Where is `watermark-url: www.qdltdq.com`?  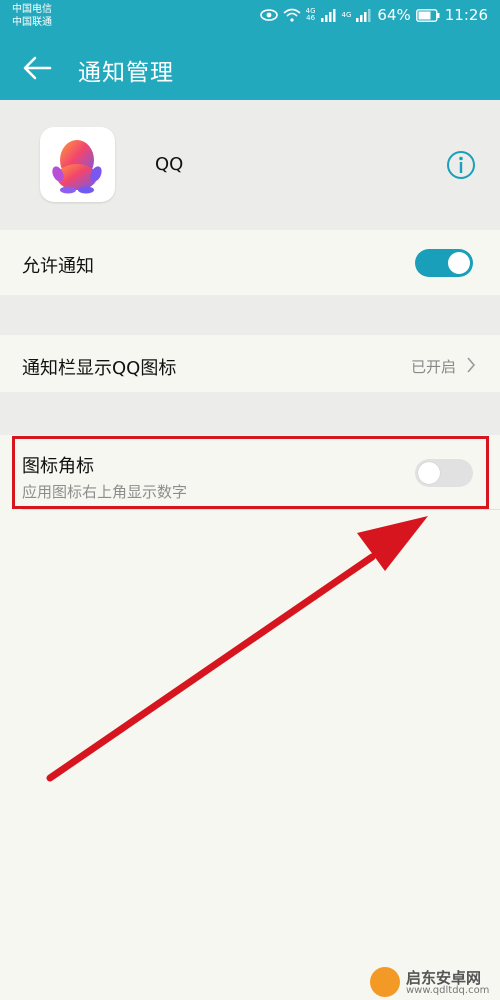
watermark-url: www.qdltdq.com is located at coordinates (448, 990).